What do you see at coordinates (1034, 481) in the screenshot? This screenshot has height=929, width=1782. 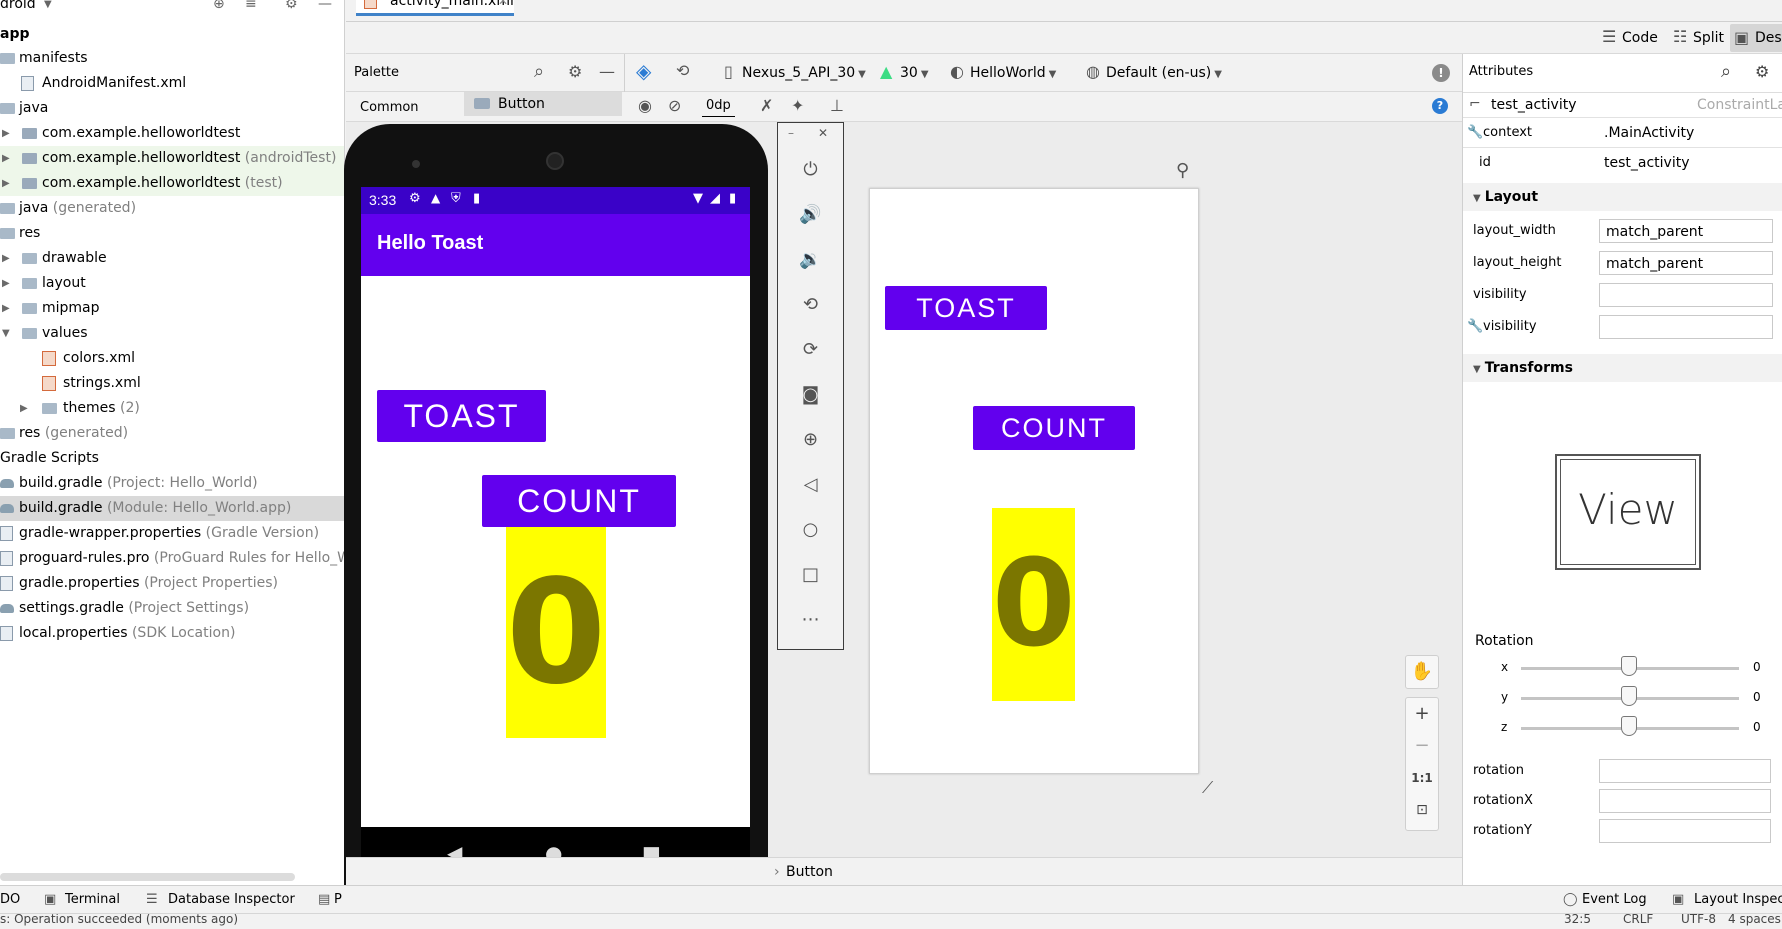 I see `layout-preview: TOAST COUNT 0` at bounding box center [1034, 481].